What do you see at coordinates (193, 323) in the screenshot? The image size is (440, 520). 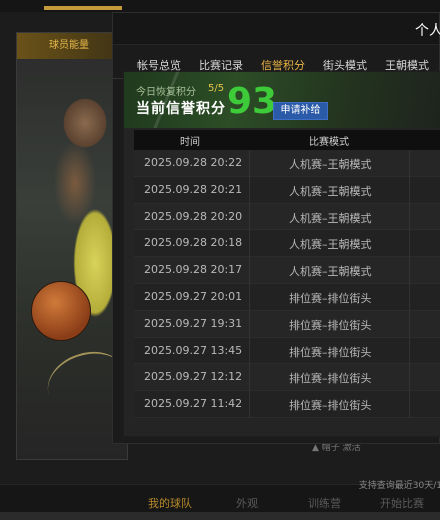 I see `row-time: 2025.09.27 19:31` at bounding box center [193, 323].